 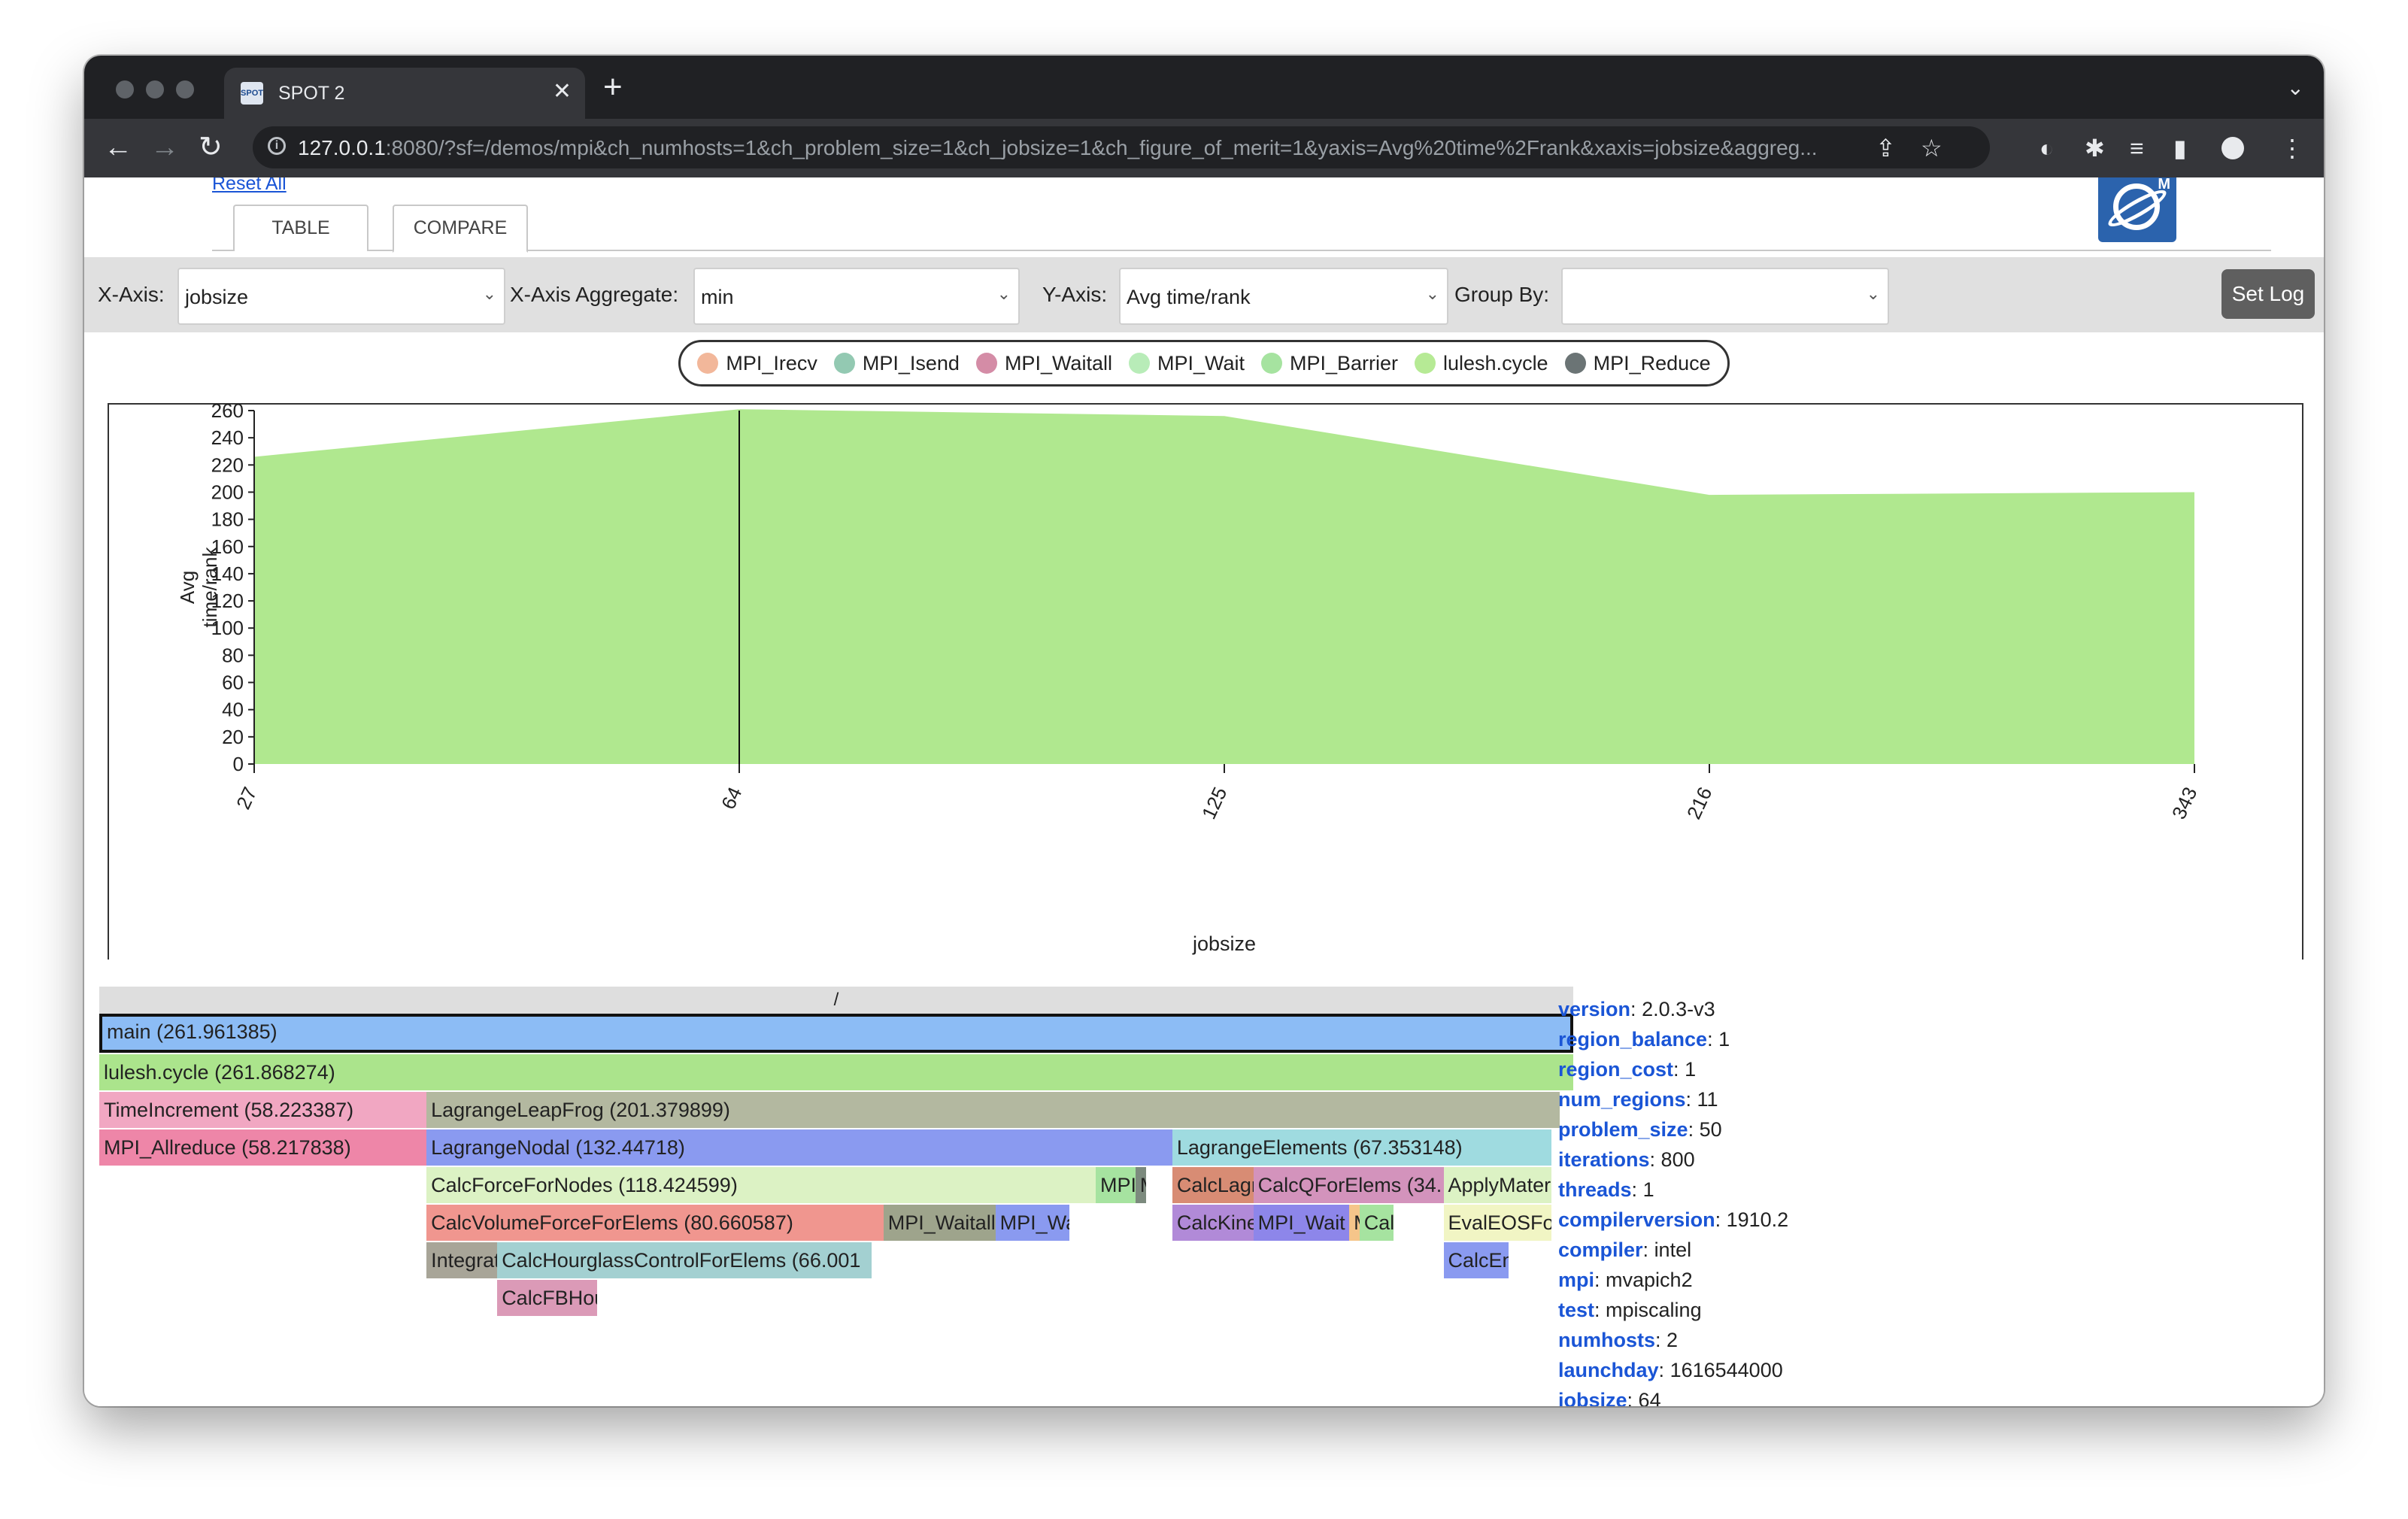 I want to click on x-tick-label: 27, so click(x=246, y=798).